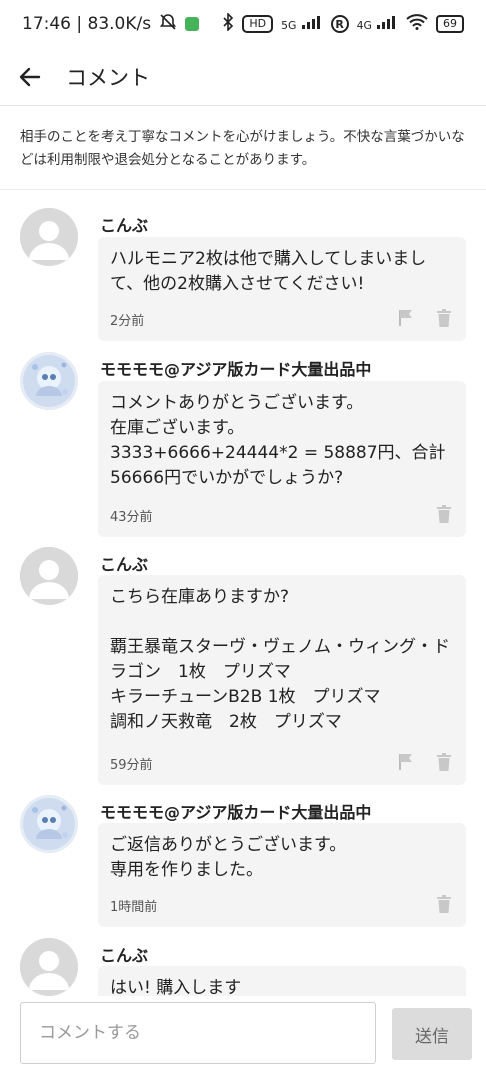 This screenshot has width=486, height=1080. I want to click on comment-time: 1時間前, so click(134, 907).